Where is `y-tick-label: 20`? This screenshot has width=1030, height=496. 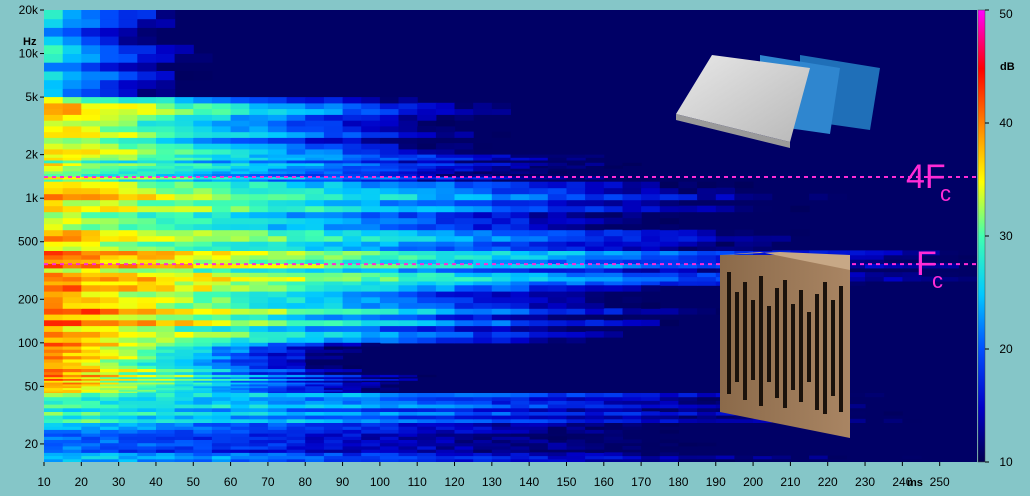
y-tick-label: 20 is located at coordinates (32, 444).